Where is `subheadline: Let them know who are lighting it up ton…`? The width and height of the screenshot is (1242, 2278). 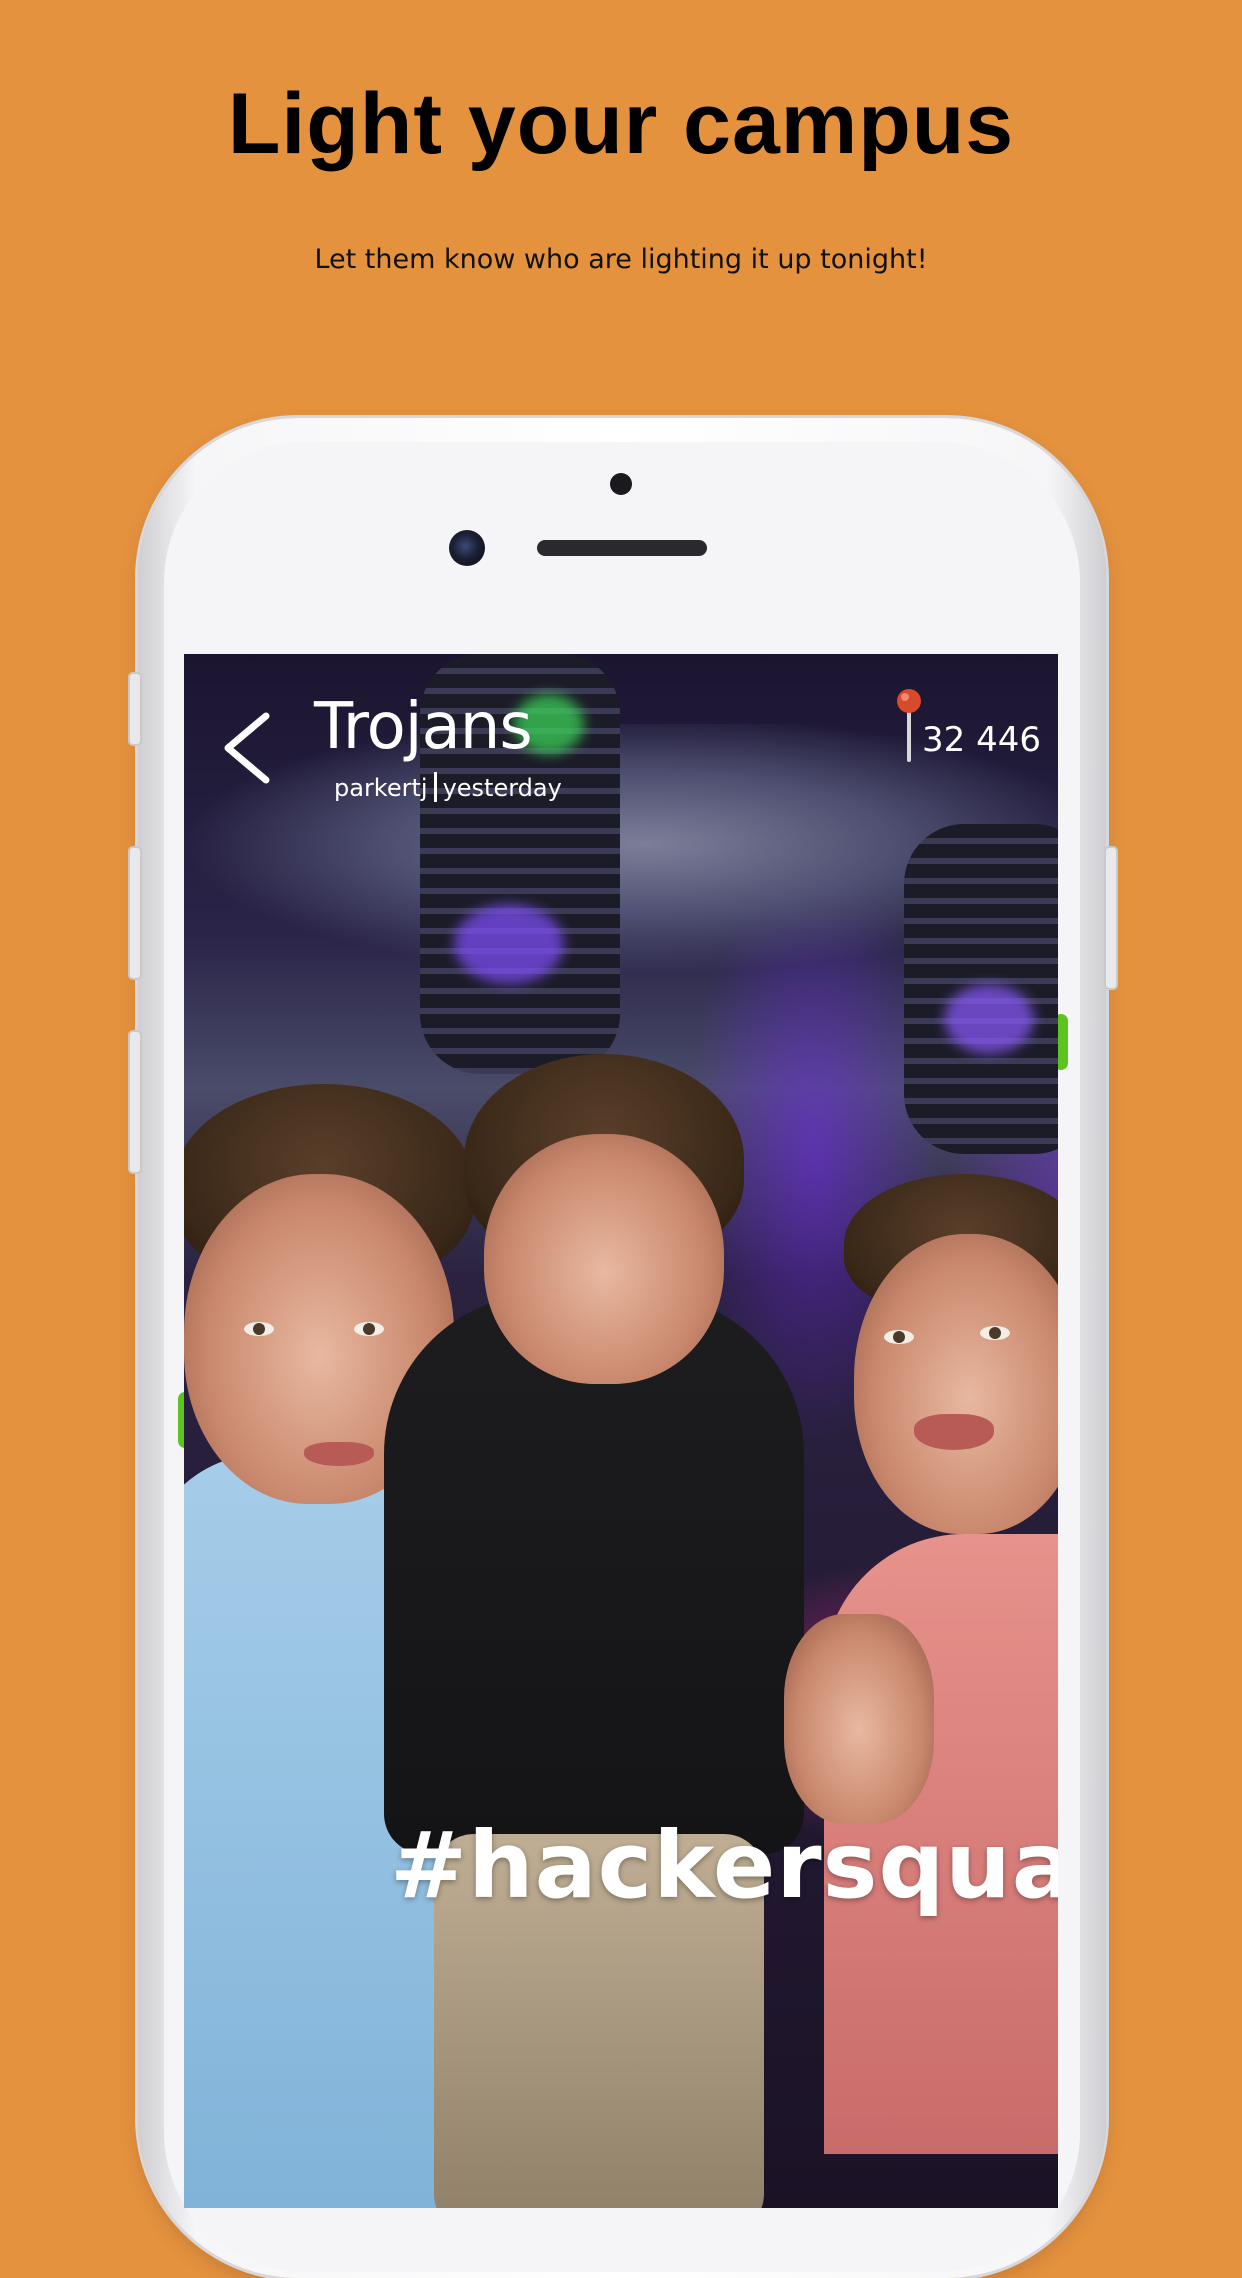
subheadline: Let them know who are lighting it up ton… is located at coordinates (621, 259).